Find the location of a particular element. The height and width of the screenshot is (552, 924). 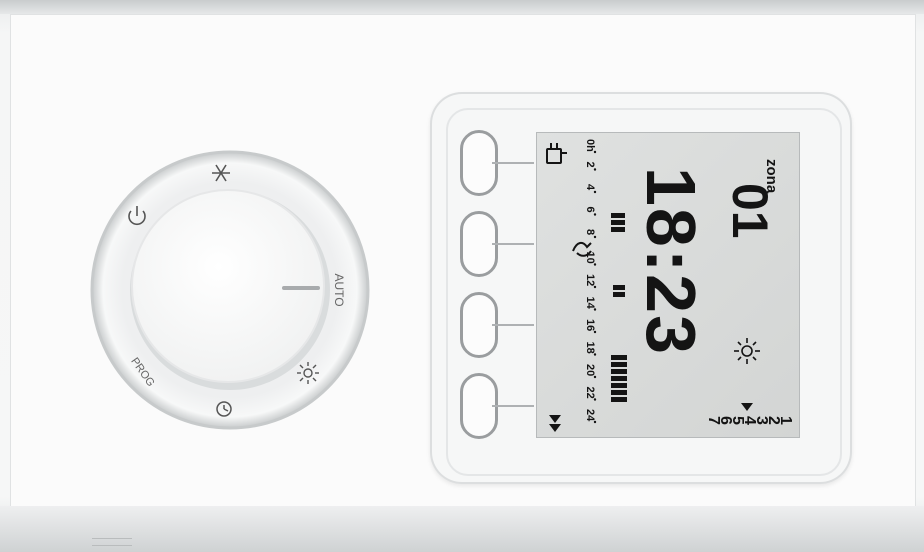

button-2-guide is located at coordinates (513, 244).